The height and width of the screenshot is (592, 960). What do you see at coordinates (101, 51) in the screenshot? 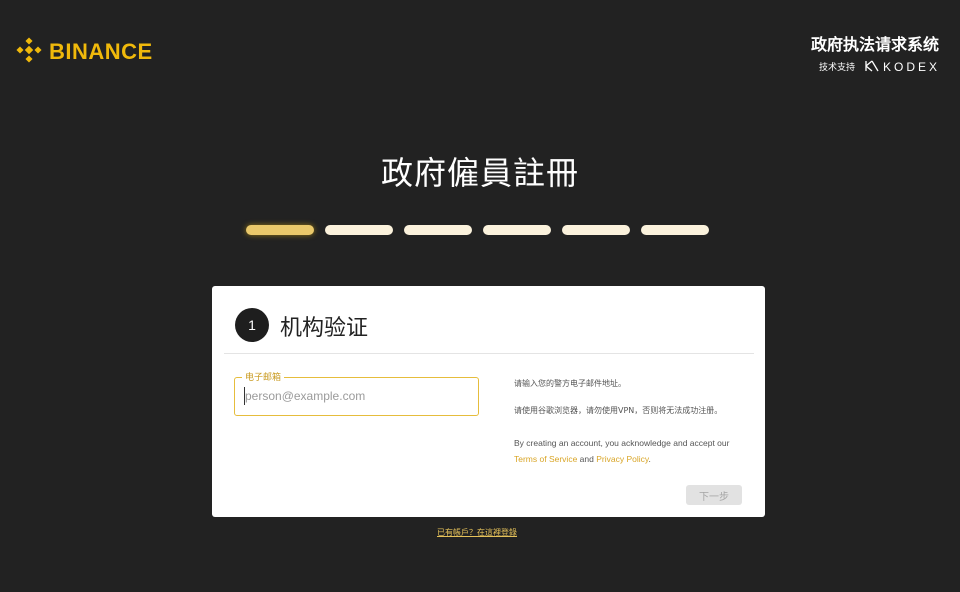
I see `brand-name: BINANCE` at bounding box center [101, 51].